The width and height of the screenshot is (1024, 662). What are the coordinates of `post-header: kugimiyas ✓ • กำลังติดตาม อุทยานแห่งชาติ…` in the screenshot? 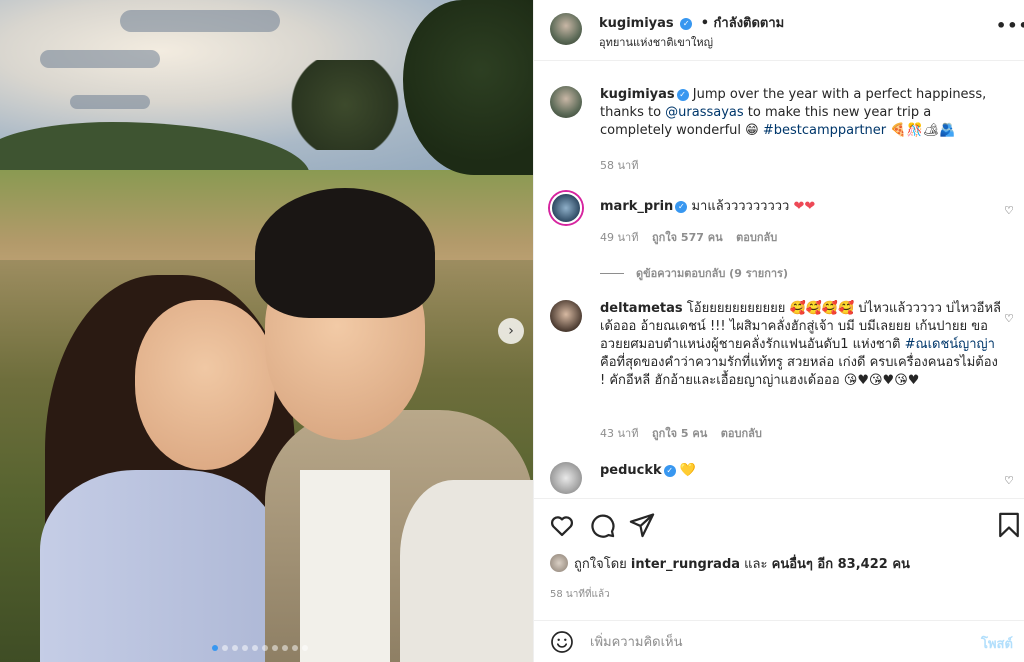 It's located at (779, 30).